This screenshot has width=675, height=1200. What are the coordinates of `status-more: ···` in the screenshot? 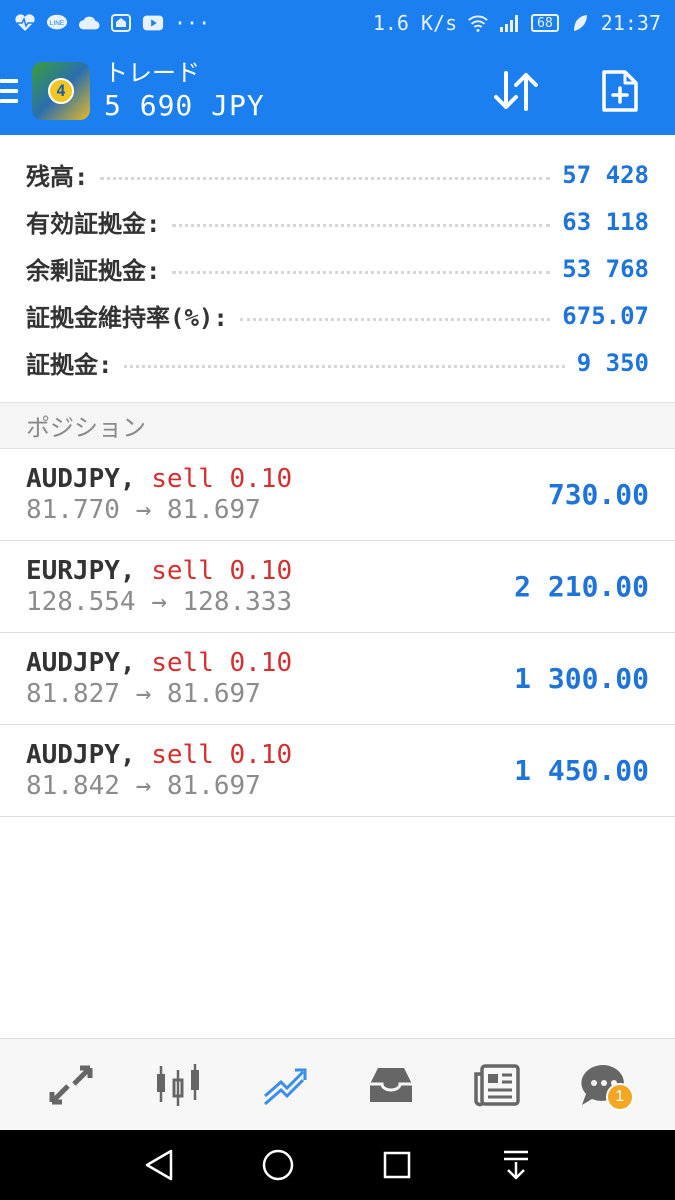 It's located at (192, 23).